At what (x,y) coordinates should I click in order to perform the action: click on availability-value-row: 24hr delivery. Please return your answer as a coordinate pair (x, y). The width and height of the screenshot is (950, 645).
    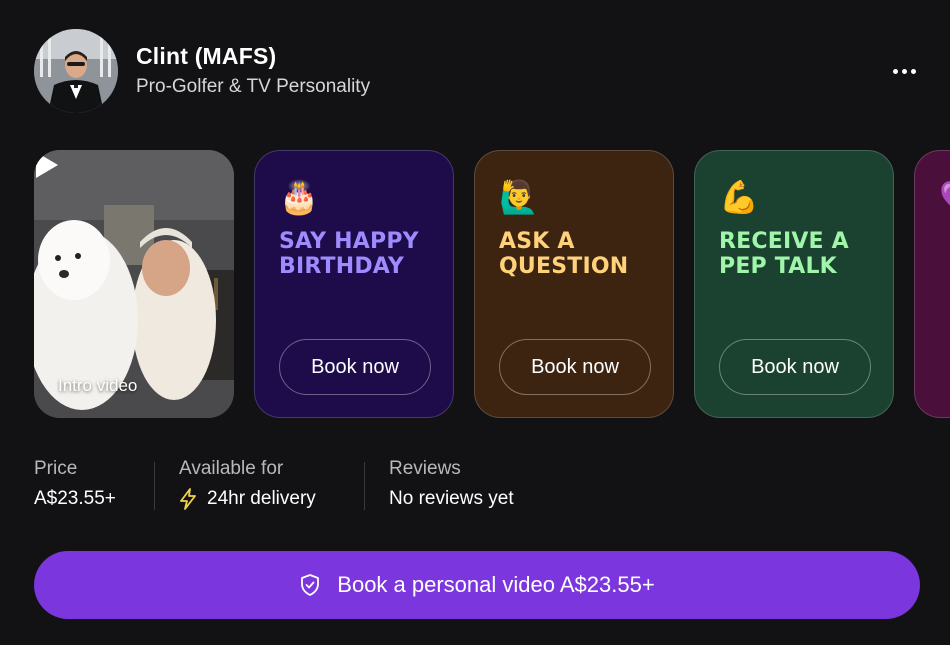
    Looking at the image, I should click on (247, 499).